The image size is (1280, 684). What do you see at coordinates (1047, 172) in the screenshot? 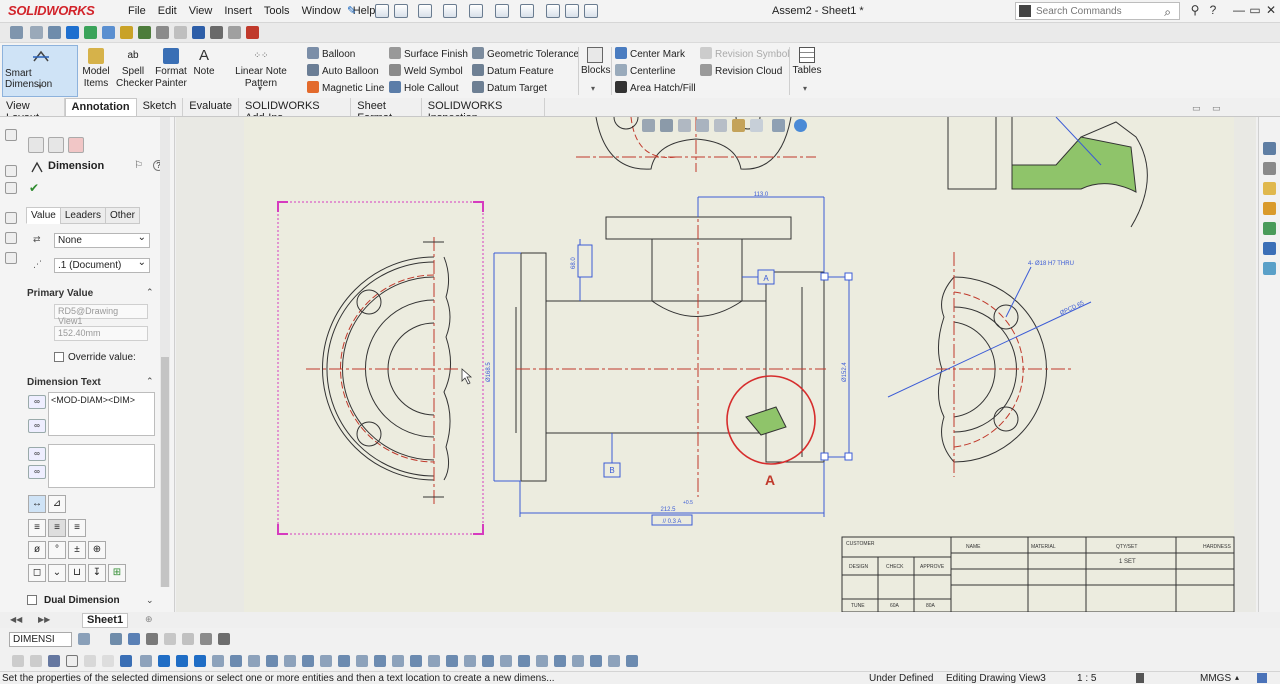
I see `top-right-section-view` at bounding box center [1047, 172].